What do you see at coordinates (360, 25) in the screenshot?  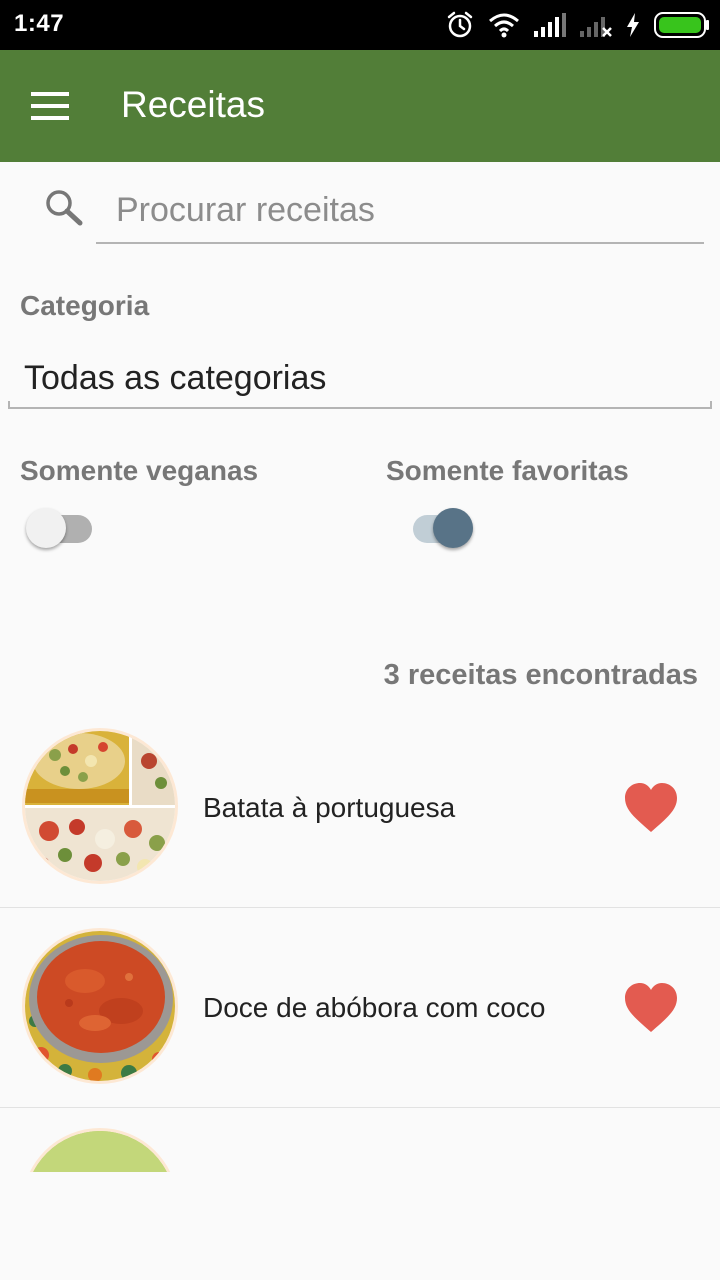 I see `status-bar: 1:47` at bounding box center [360, 25].